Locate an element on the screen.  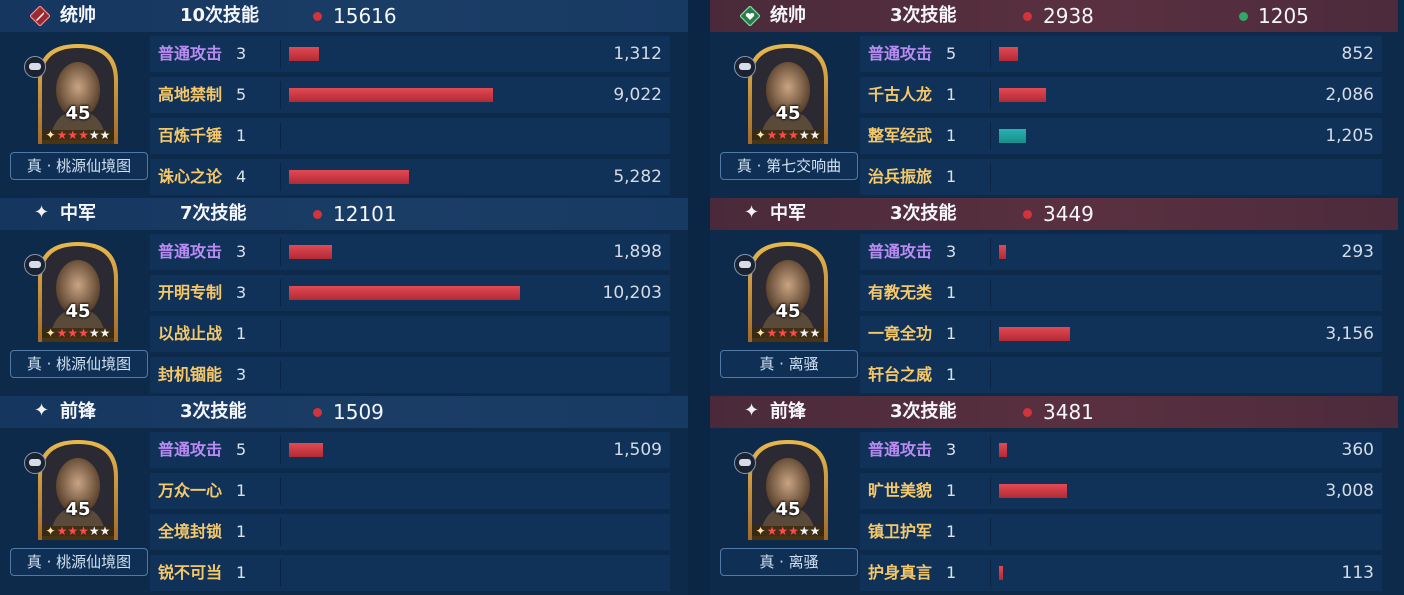
hero-header: ✦ 前锋 3次技能 3481 is located at coordinates (1054, 412).